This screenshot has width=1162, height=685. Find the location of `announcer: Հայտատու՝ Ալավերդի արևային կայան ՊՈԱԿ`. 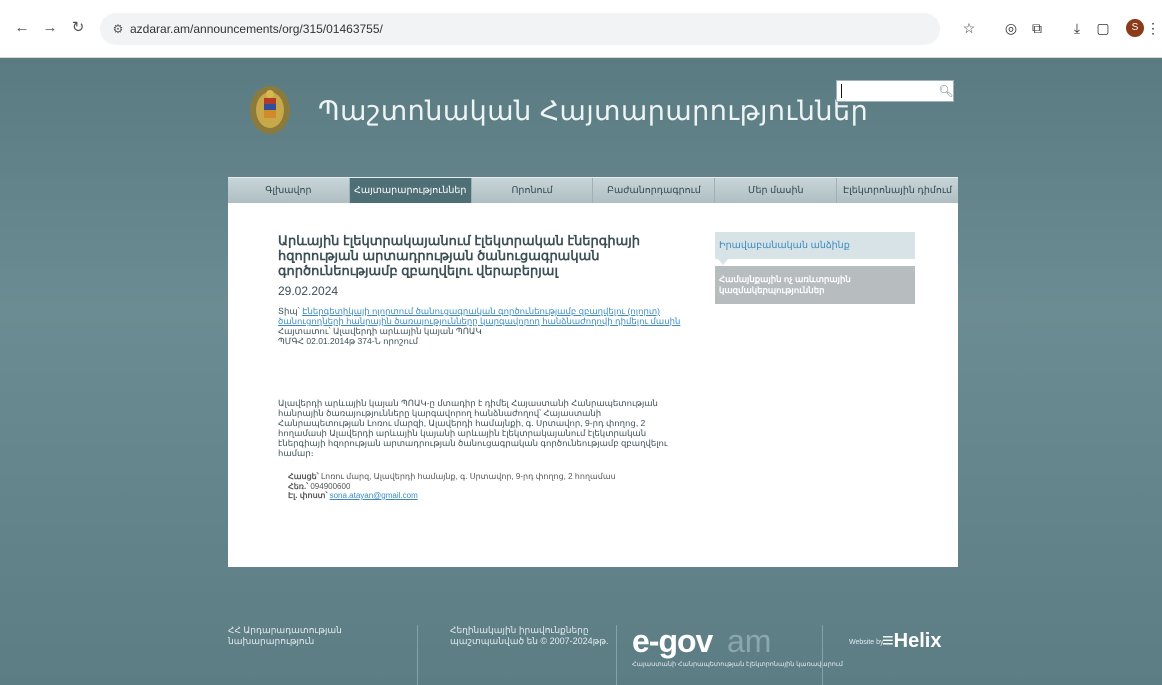

announcer: Հայտատու՝ Ալավերդի արևային կայան ՊՈԱԿ is located at coordinates (380, 331).